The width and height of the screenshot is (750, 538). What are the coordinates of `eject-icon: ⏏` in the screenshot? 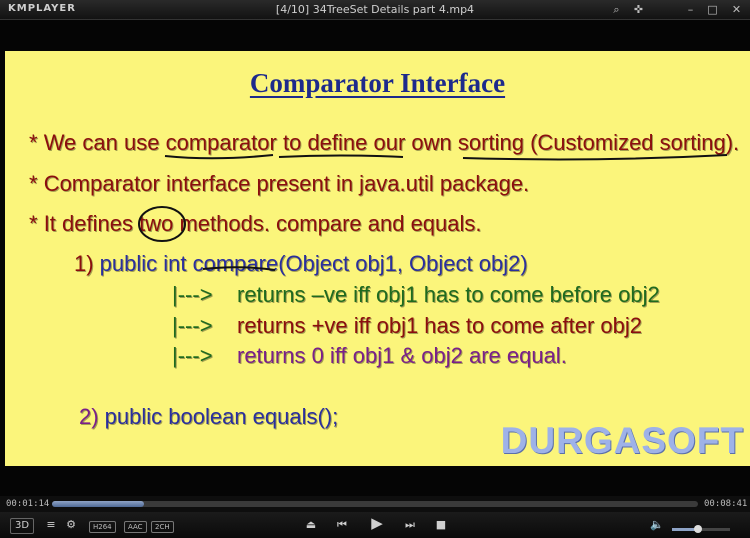 It's located at (311, 525).